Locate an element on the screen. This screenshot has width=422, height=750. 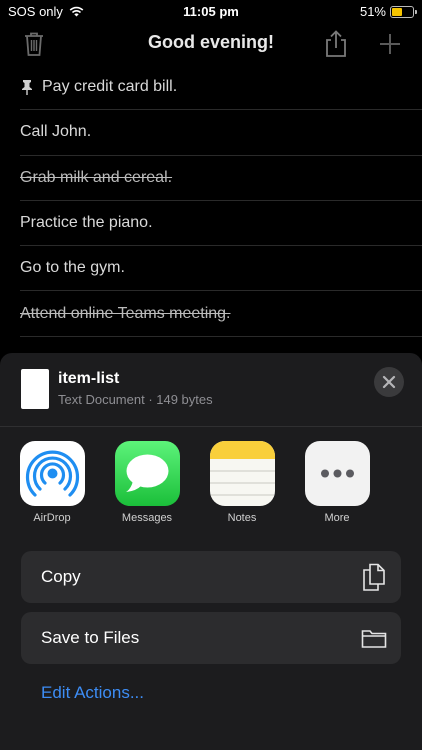
more-icon is located at coordinates (337, 473).